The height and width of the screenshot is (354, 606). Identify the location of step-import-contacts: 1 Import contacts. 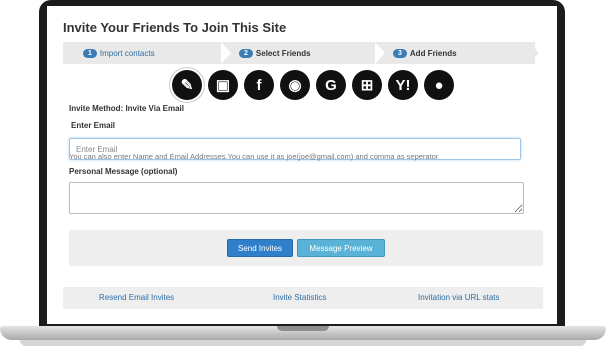
(119, 53).